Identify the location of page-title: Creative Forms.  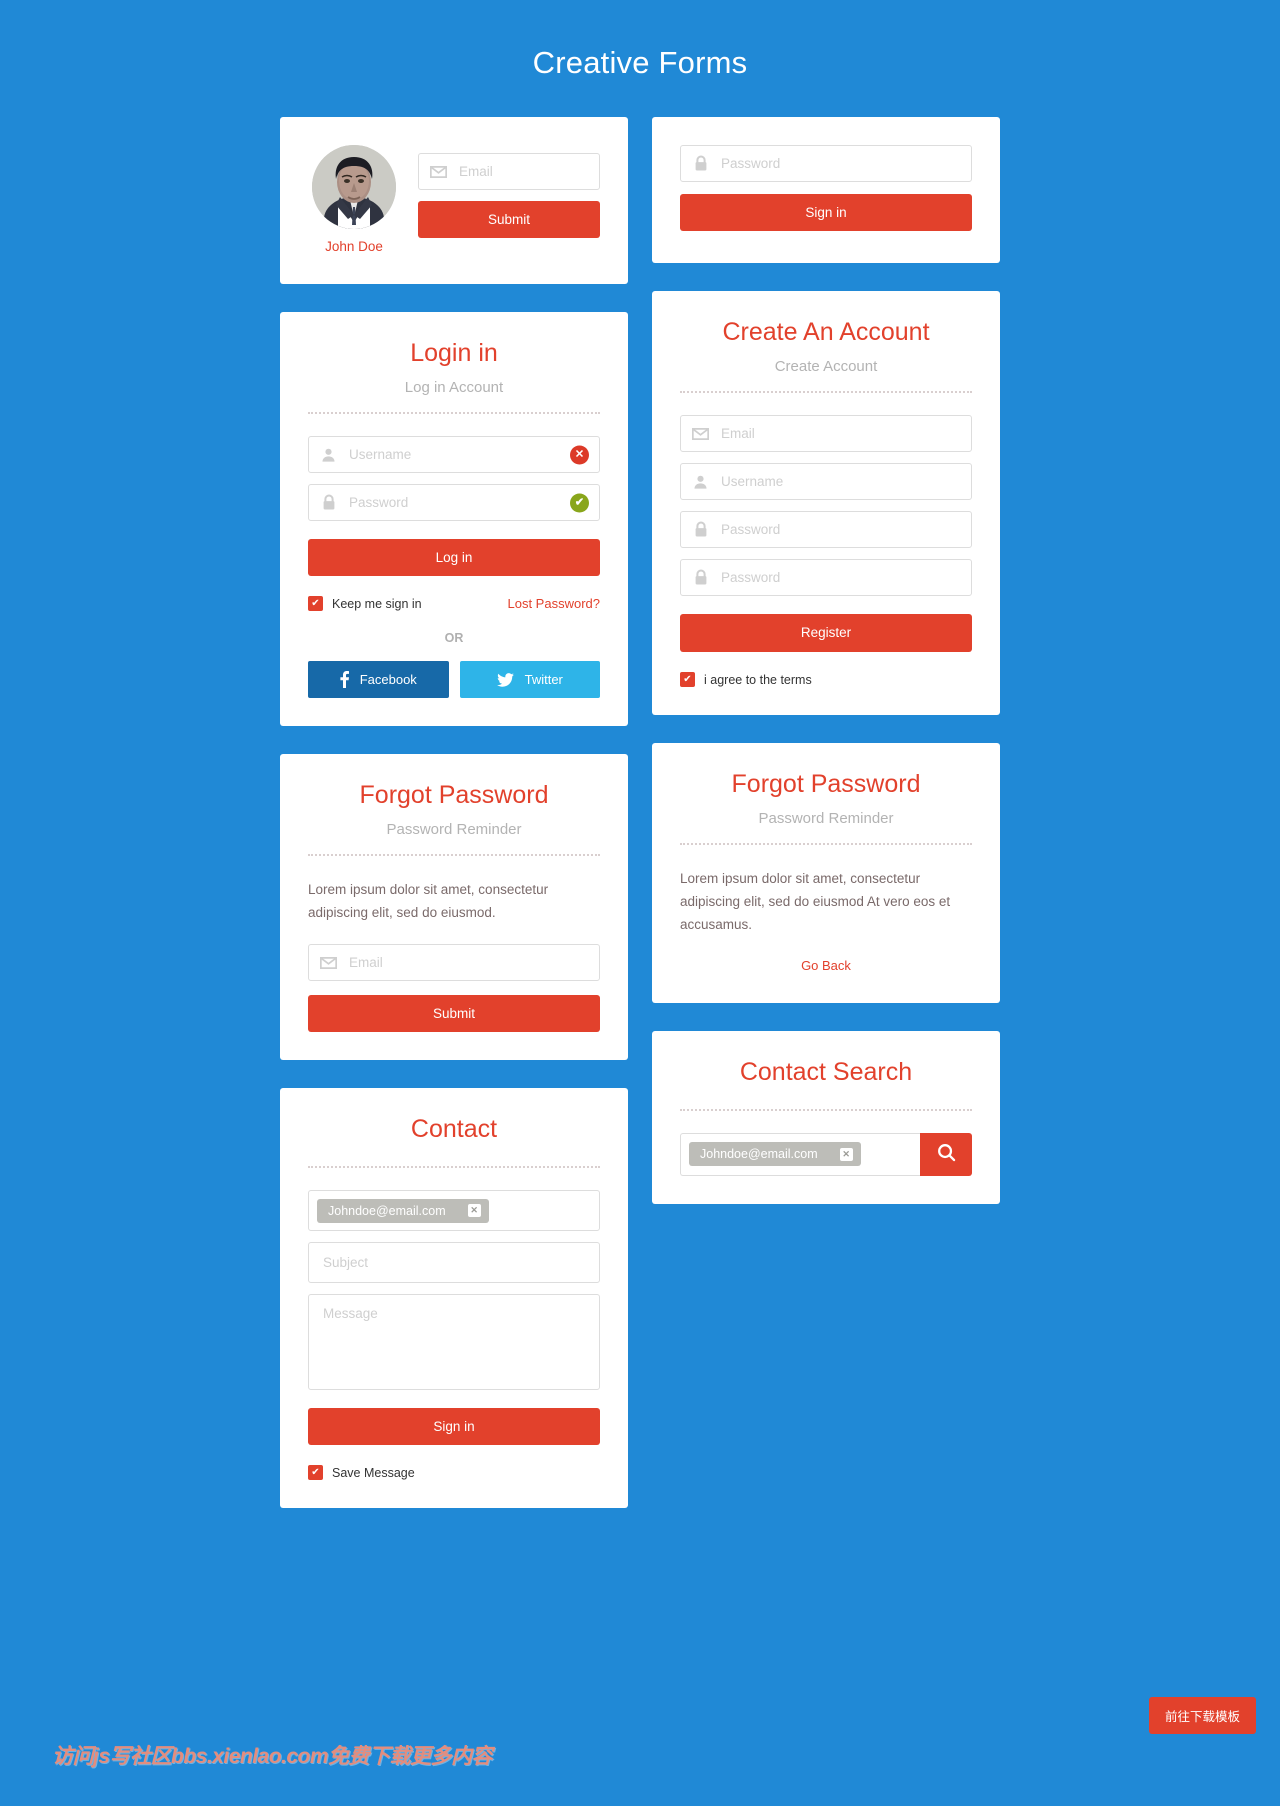
(640, 62).